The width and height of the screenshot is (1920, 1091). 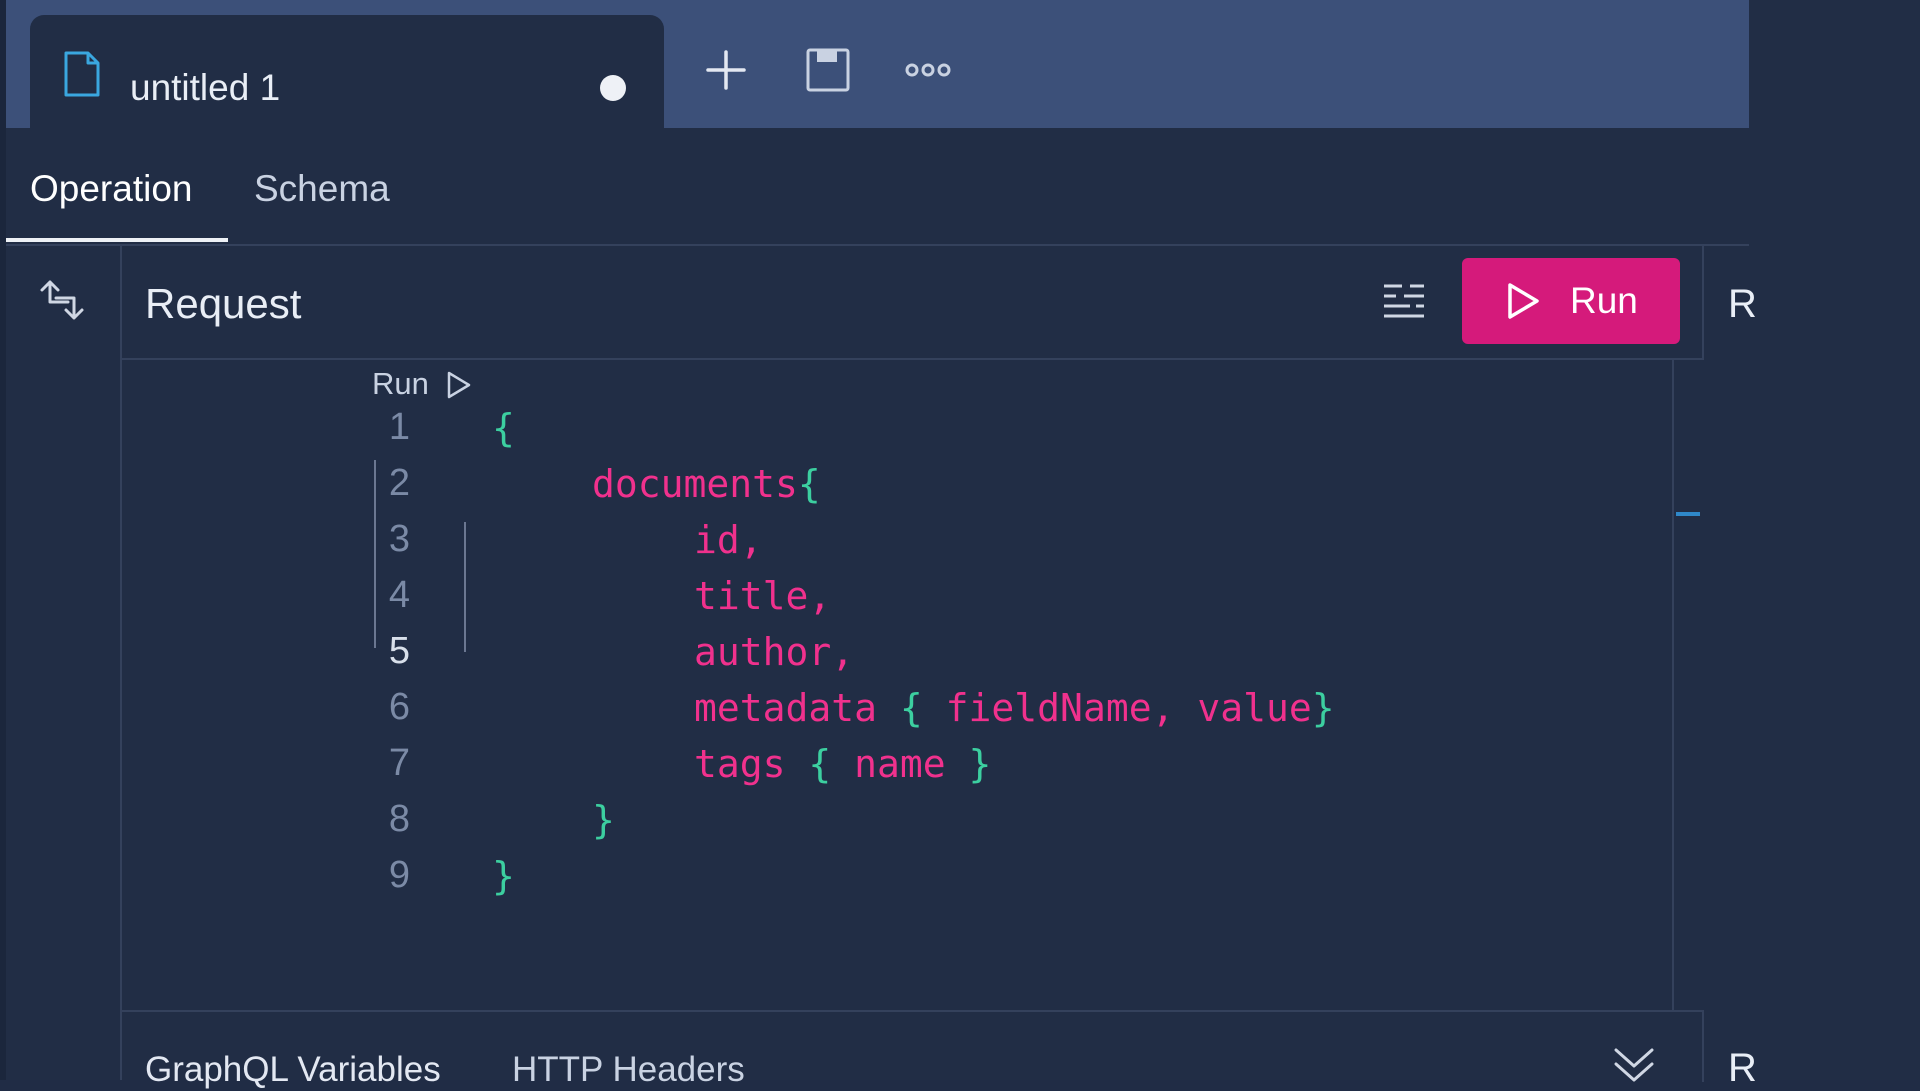 I want to click on tab-http-headers: HTTP Headers, so click(x=628, y=1070).